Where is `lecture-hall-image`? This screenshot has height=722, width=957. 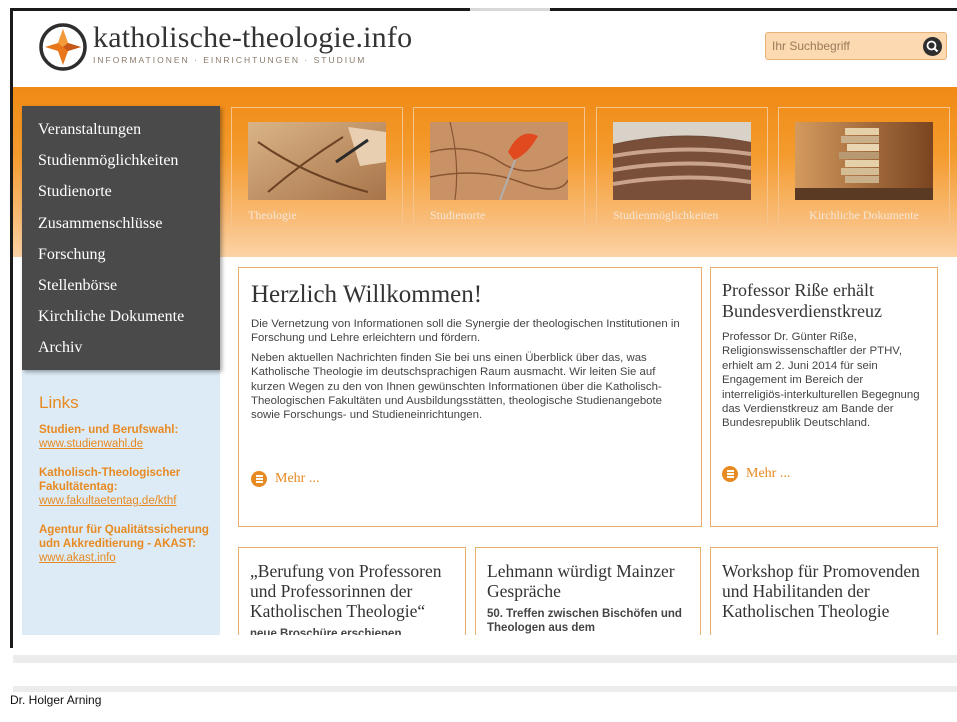
lecture-hall-image is located at coordinates (682, 161).